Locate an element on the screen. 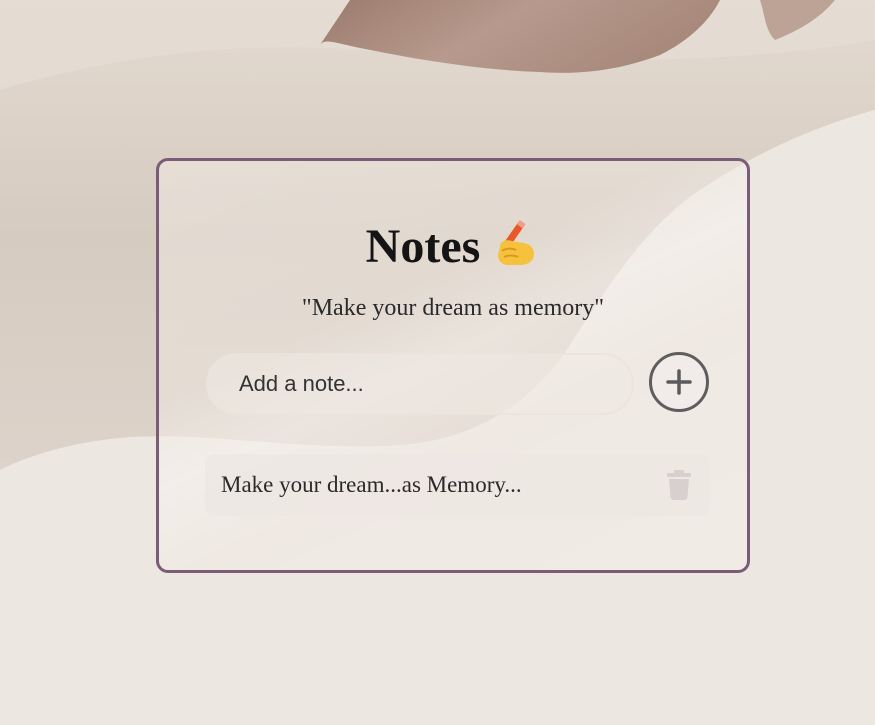 The width and height of the screenshot is (875, 725). title-row: Notes is located at coordinates (453, 245).